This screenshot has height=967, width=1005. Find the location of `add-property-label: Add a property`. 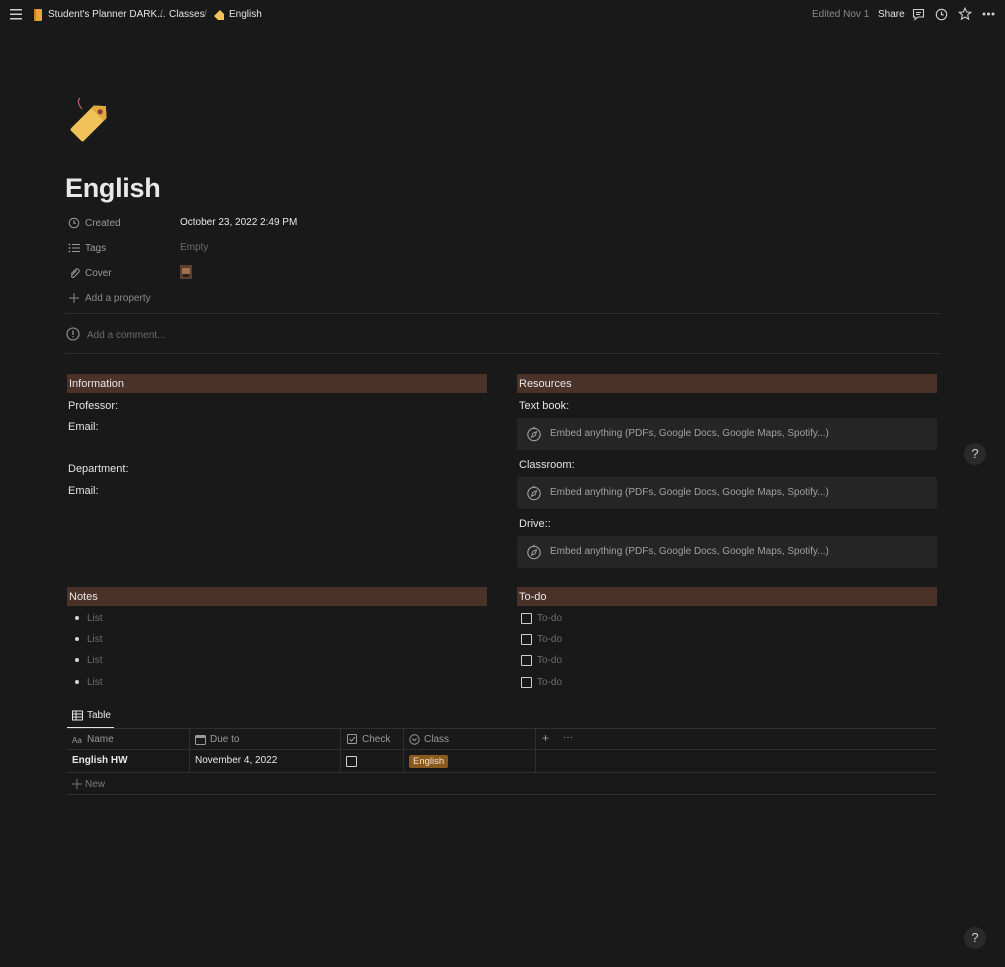

add-property-label: Add a property is located at coordinates (118, 298).